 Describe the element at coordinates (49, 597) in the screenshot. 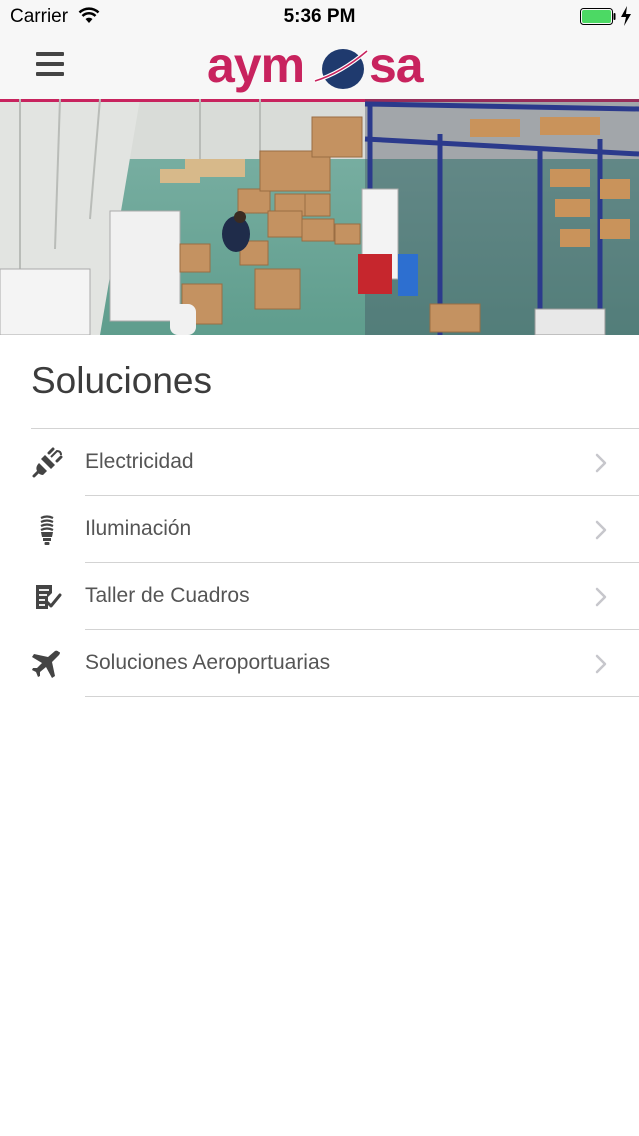

I see `checklist-icon` at that location.